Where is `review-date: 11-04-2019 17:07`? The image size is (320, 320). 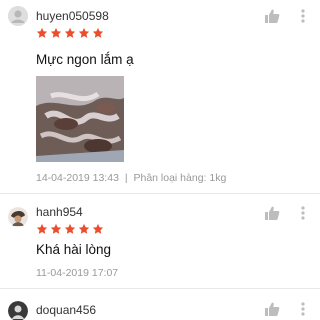
review-date: 11-04-2019 17:07 is located at coordinates (77, 273).